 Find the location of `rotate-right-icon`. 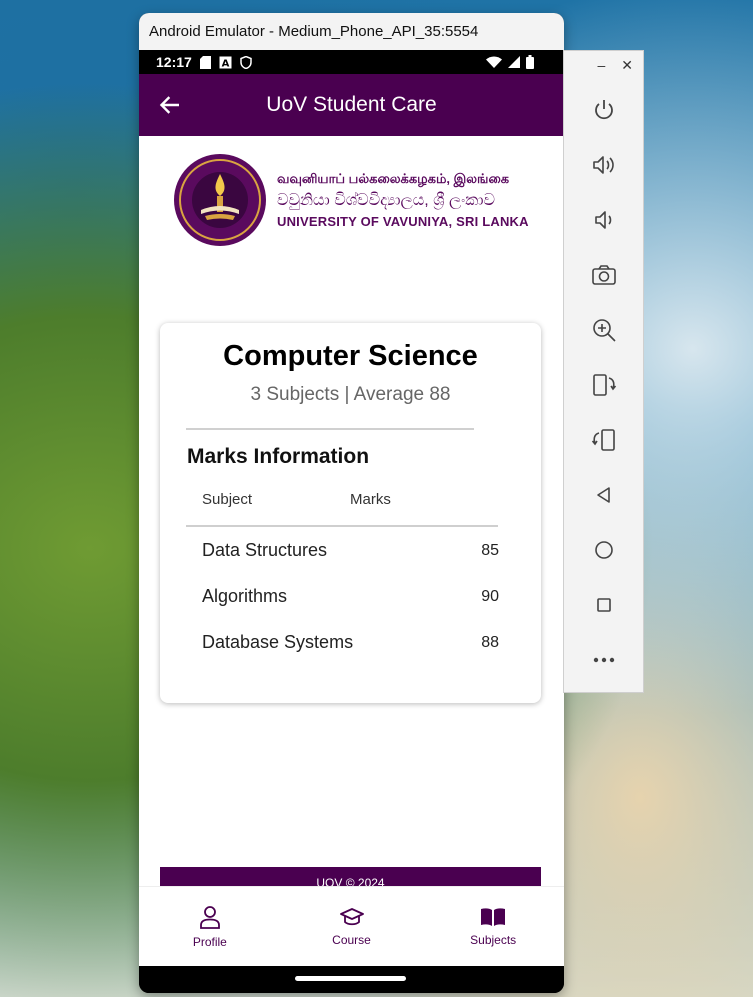

rotate-right-icon is located at coordinates (603, 440).